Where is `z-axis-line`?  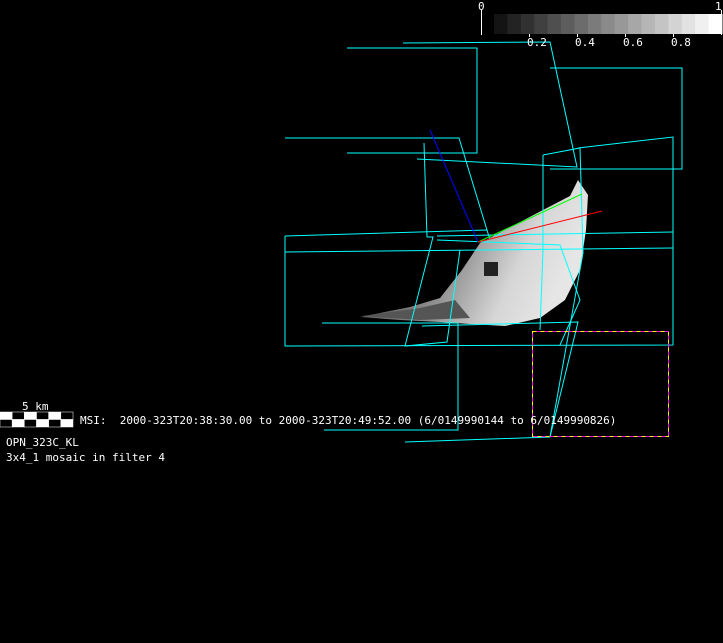
z-axis-line is located at coordinates (454, 186).